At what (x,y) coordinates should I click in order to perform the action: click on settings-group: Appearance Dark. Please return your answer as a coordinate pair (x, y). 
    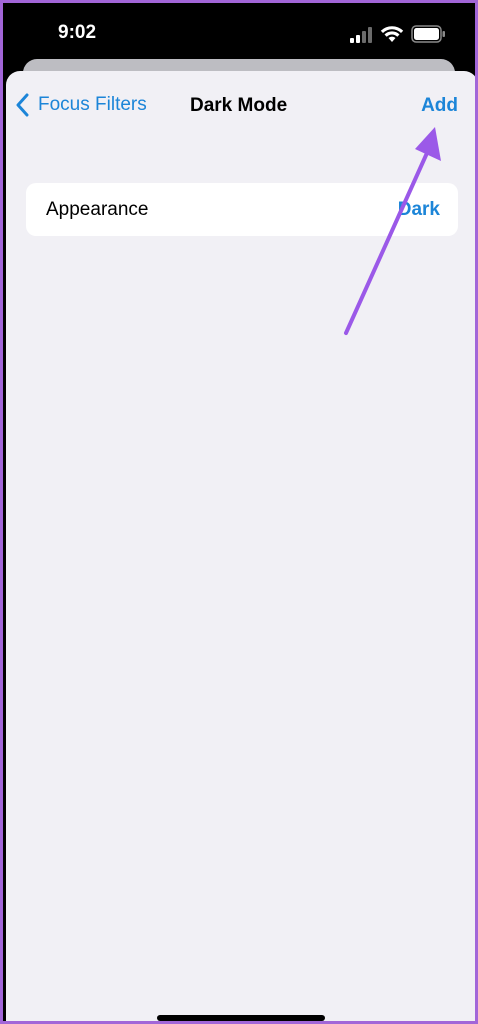
    Looking at the image, I should click on (242, 209).